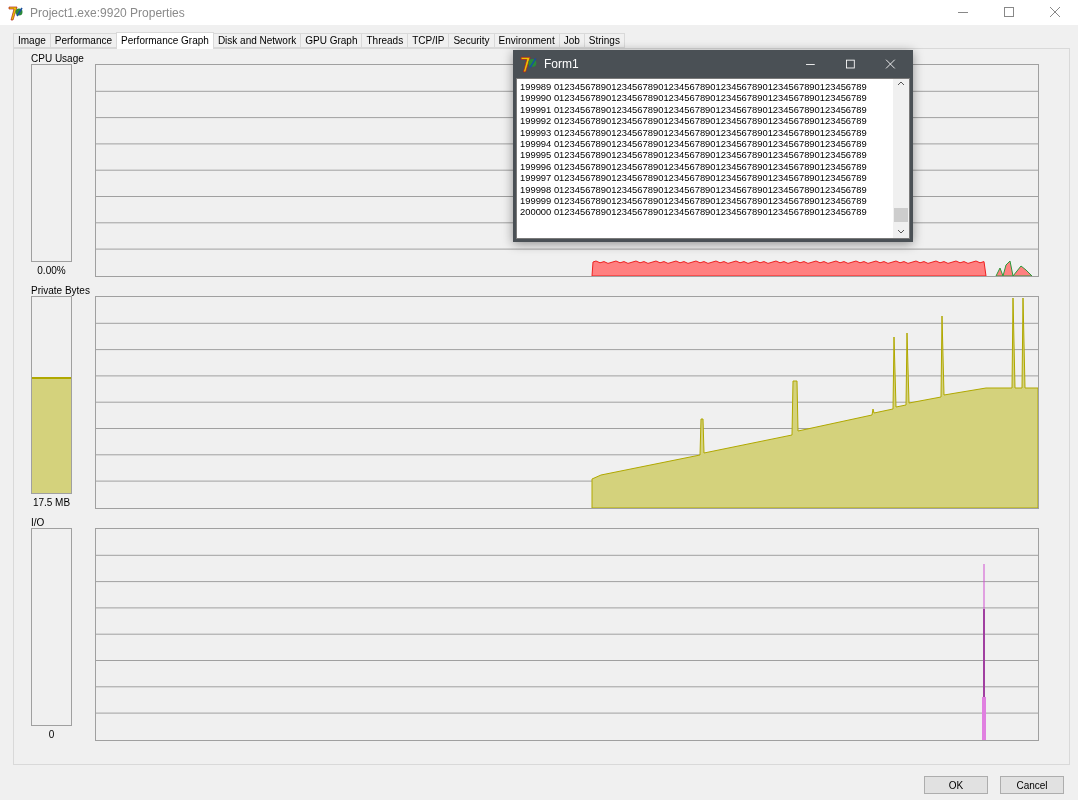 The width and height of the screenshot is (1078, 800). Describe the element at coordinates (694, 98) in the screenshot. I see `memo-line: 199990 012345678901234567890123456789012345678901234567890123456789` at that location.